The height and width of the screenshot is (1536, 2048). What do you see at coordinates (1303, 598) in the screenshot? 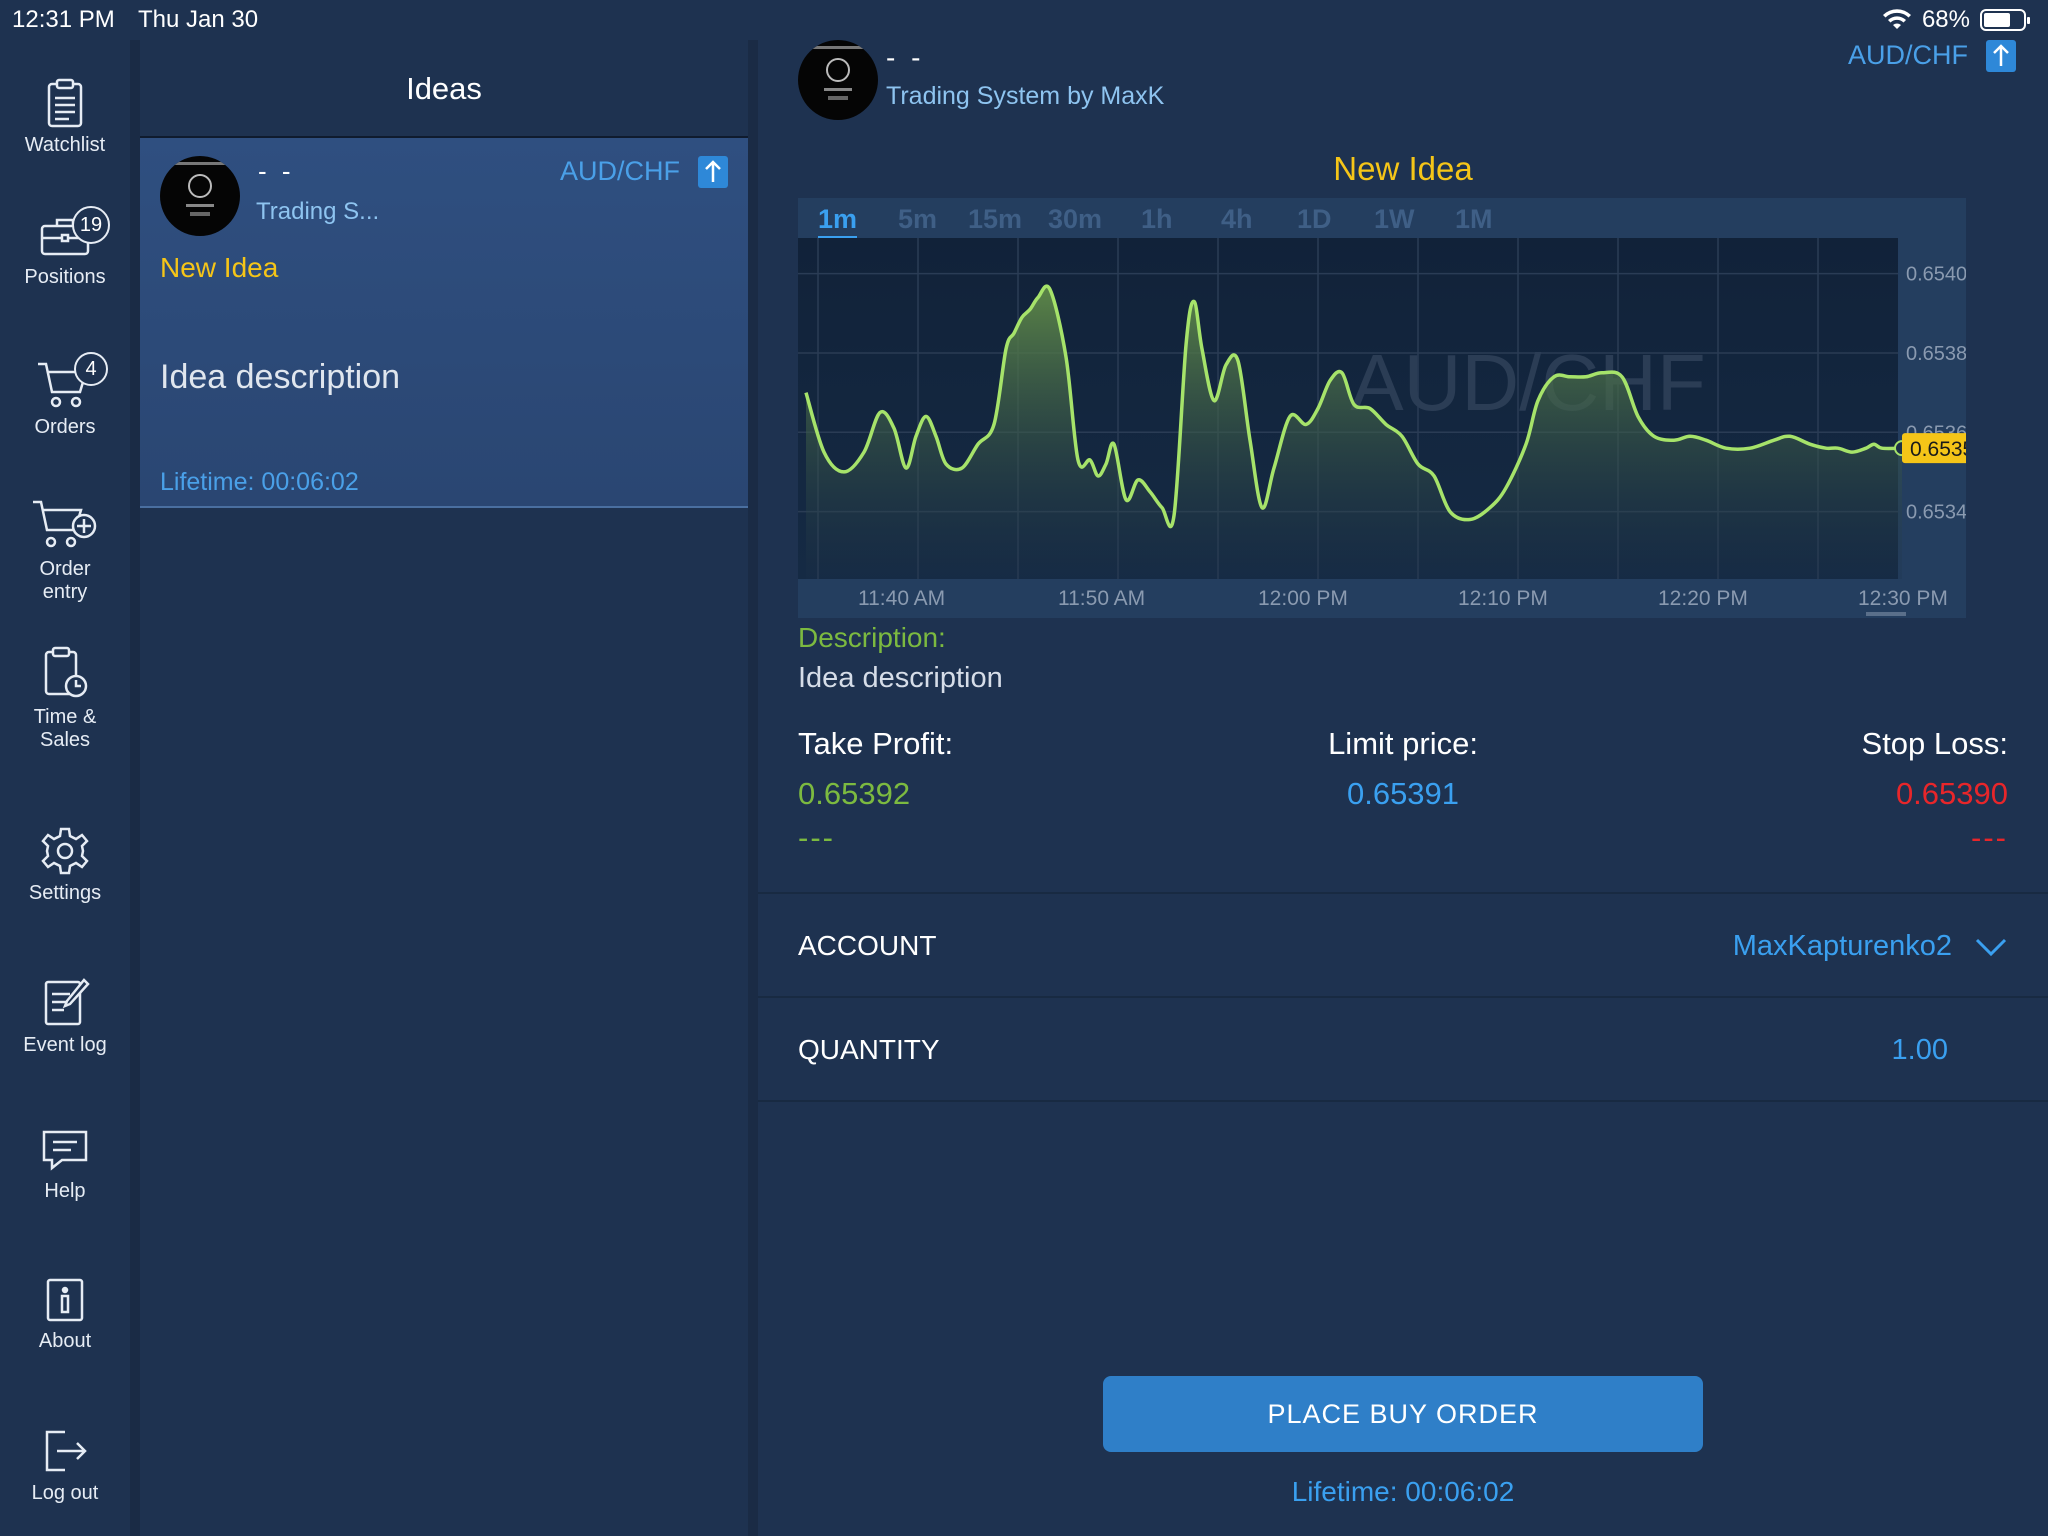
I see `x-tick-label: 12:00 PM` at bounding box center [1303, 598].